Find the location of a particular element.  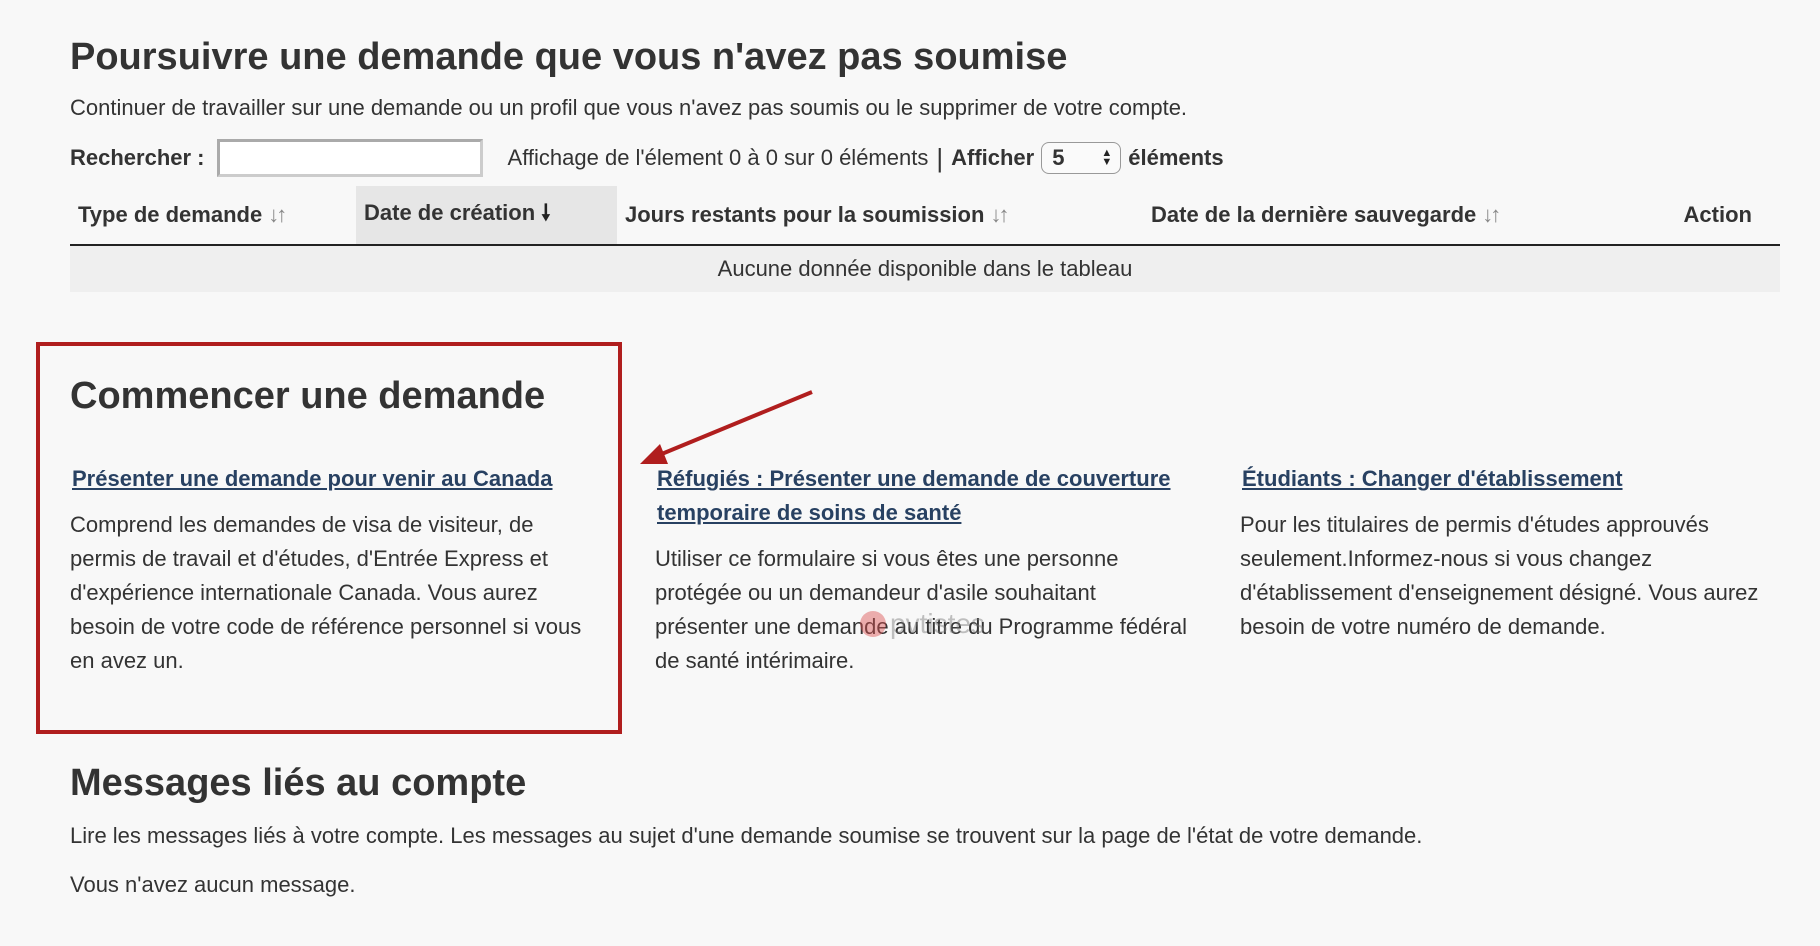

search-label: Rechercher : is located at coordinates (137, 157).